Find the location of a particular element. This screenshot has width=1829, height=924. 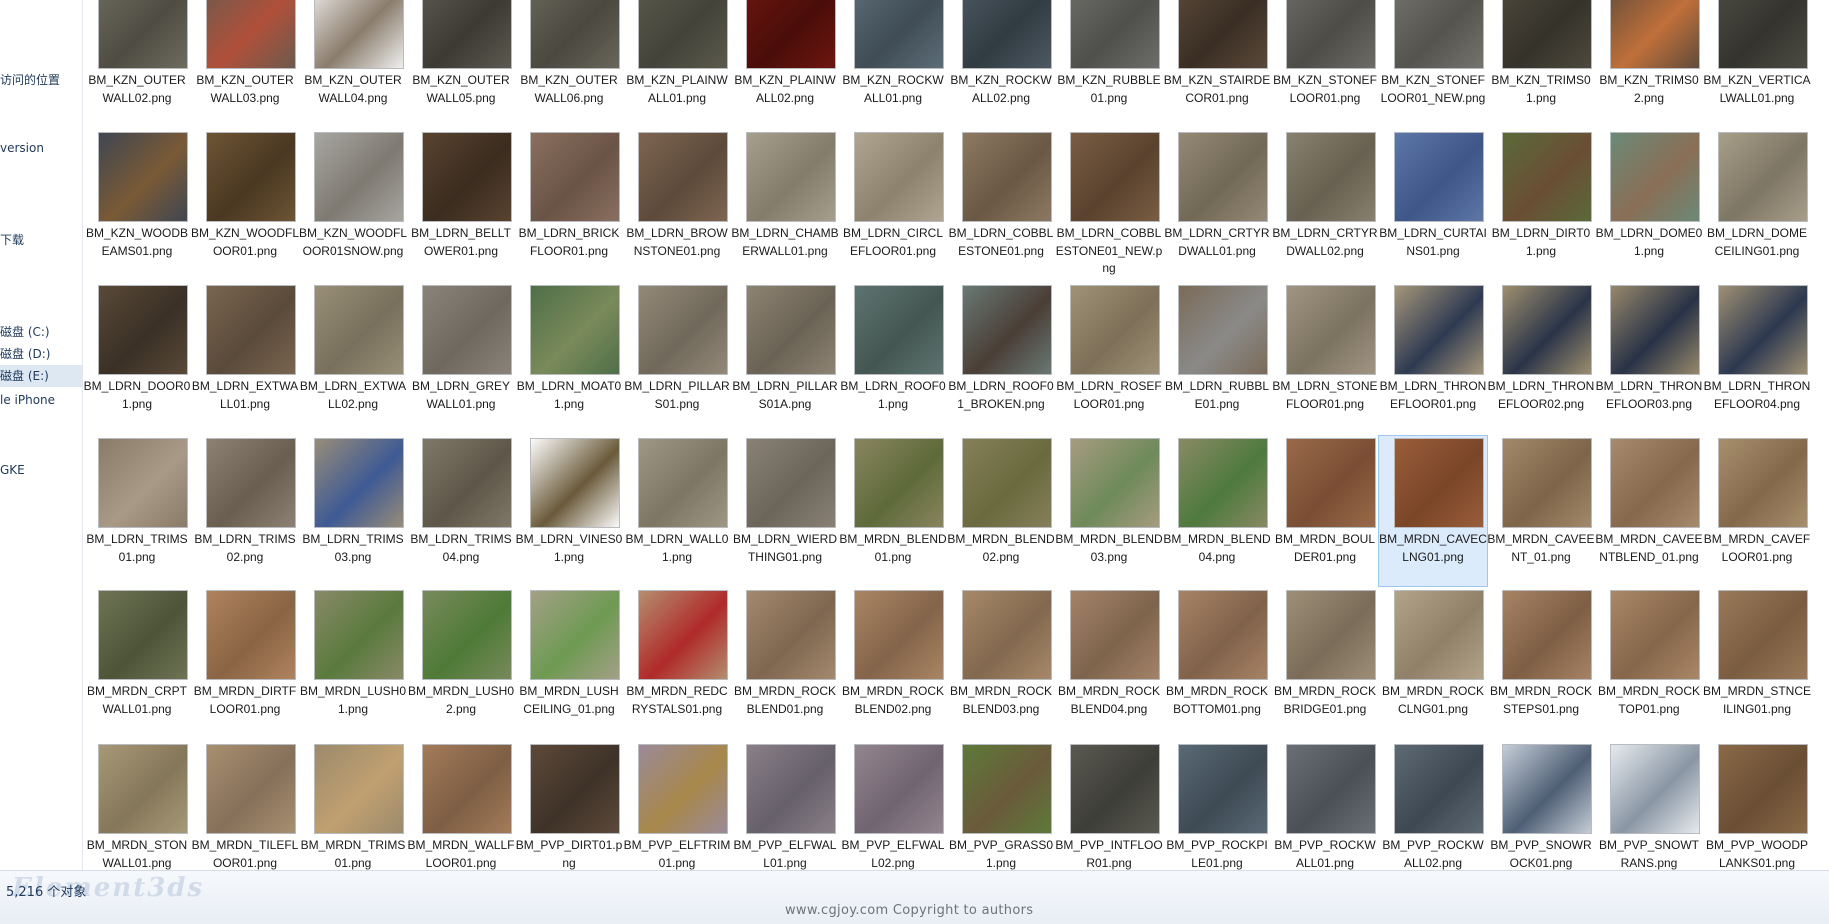

file-item: BM_LDRN_DOME01.png is located at coordinates (1649, 205).